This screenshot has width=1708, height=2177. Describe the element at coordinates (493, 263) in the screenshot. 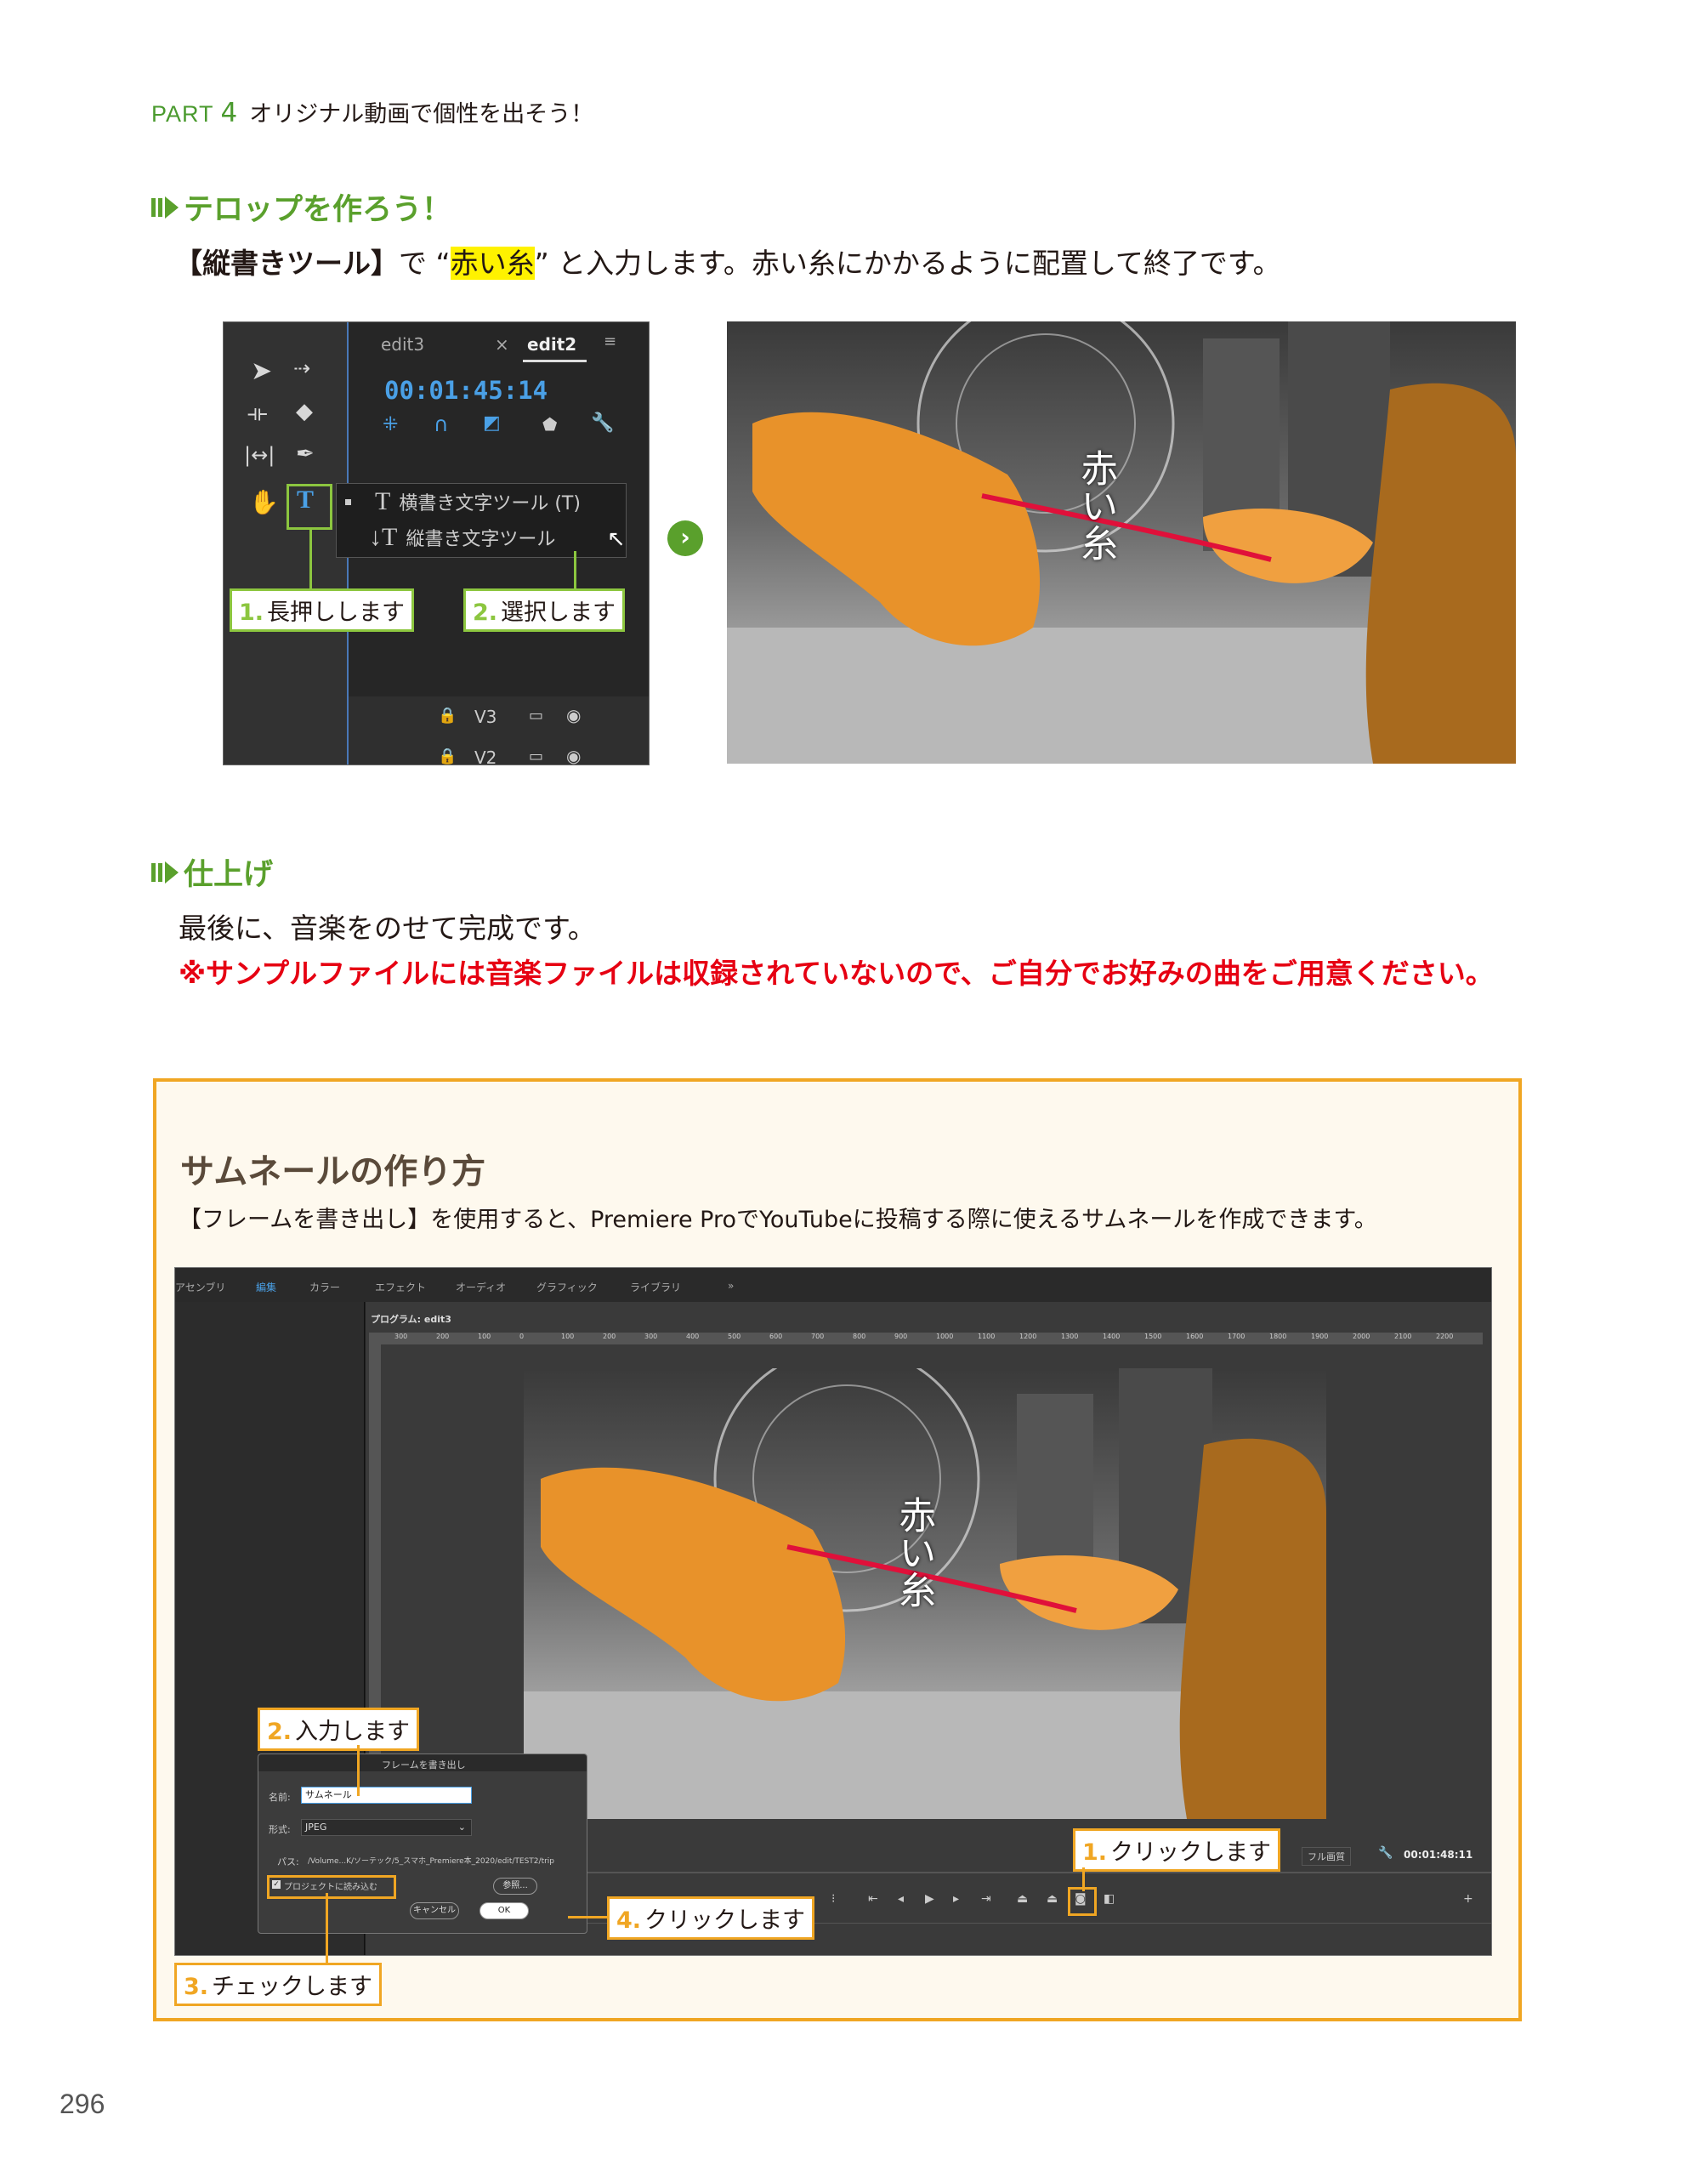

I see `highlight-text: 赤い糸` at that location.